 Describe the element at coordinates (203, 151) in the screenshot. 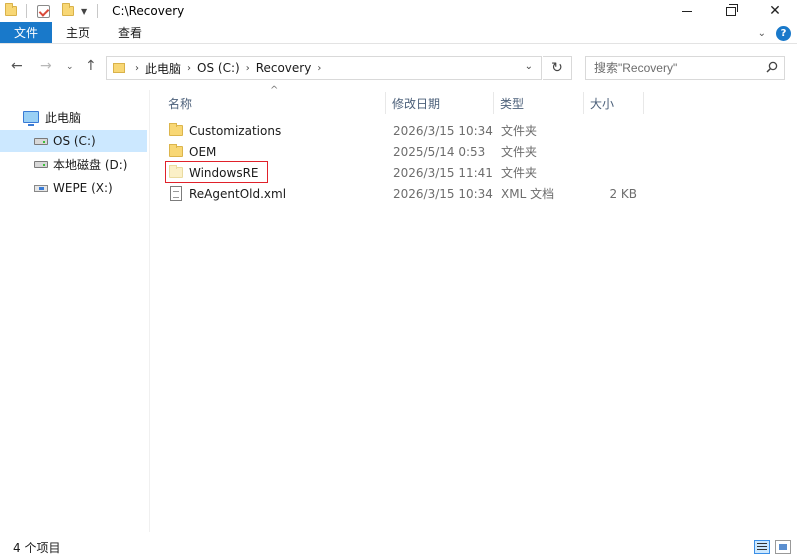

I see `file-name: OEM` at that location.